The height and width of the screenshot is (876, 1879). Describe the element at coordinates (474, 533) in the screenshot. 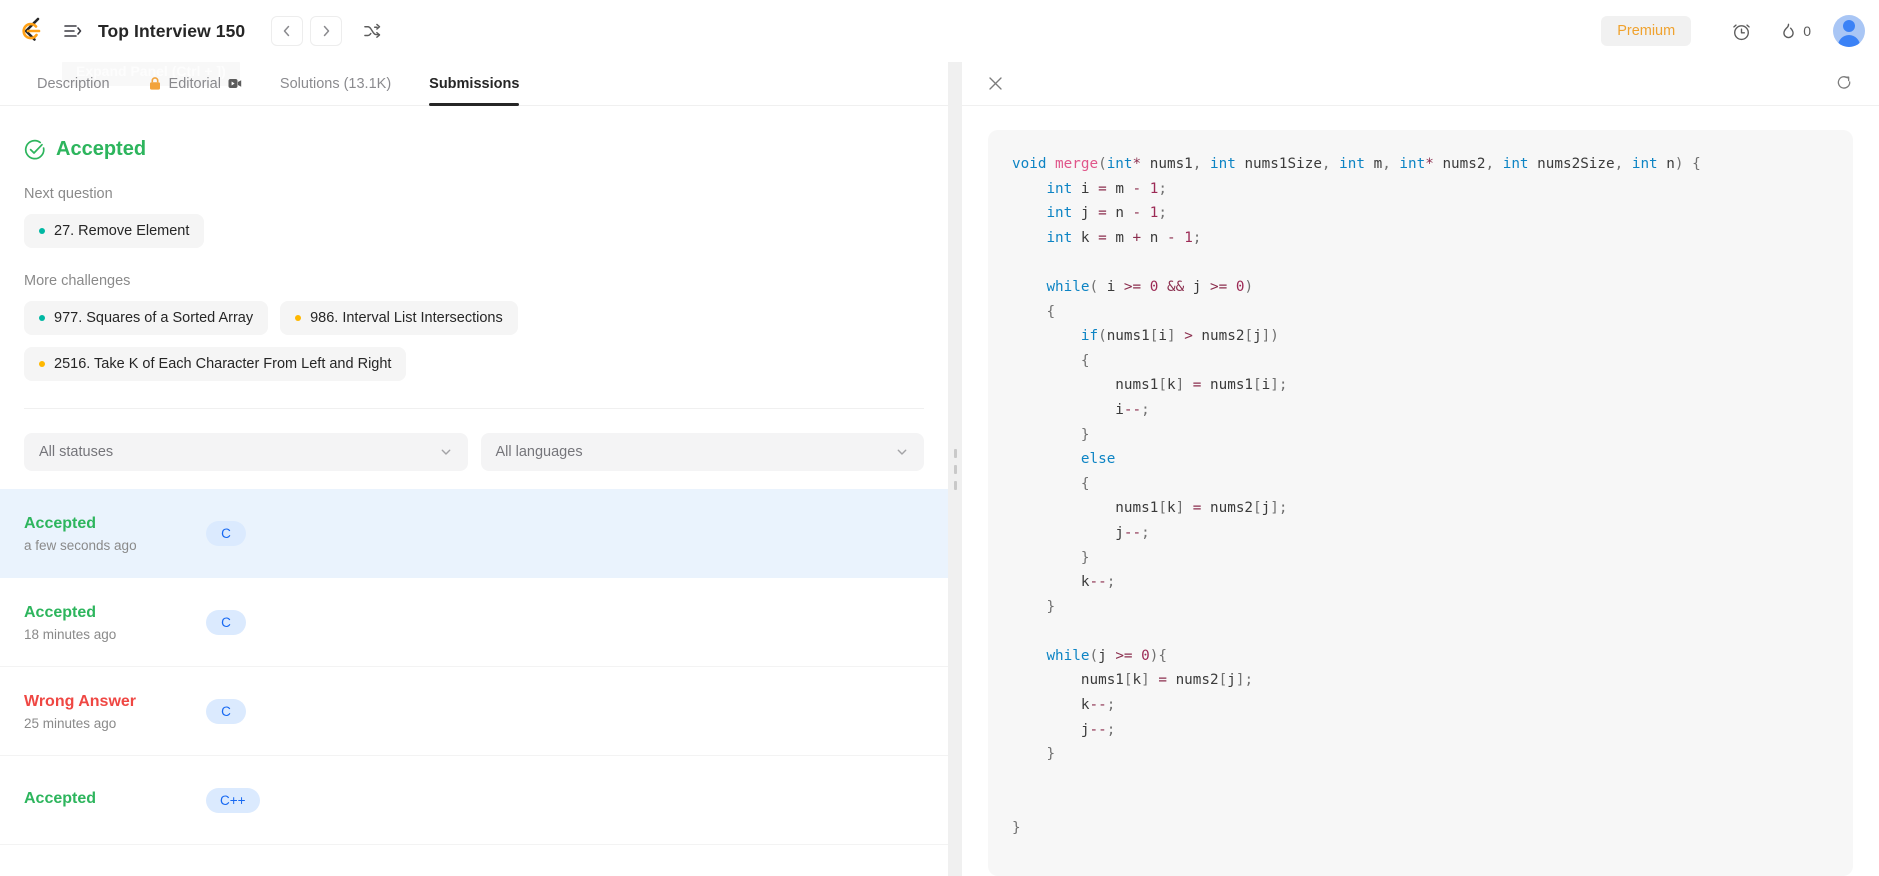

I see `table-row: Accepted a few seconds ago C` at that location.